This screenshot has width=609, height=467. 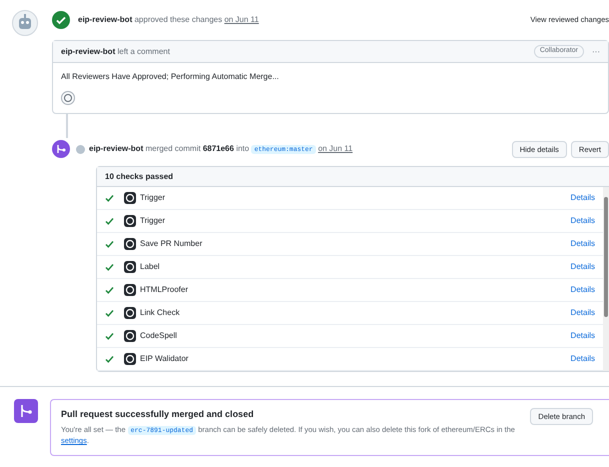 I want to click on check-circle-icon, so click(x=61, y=20).